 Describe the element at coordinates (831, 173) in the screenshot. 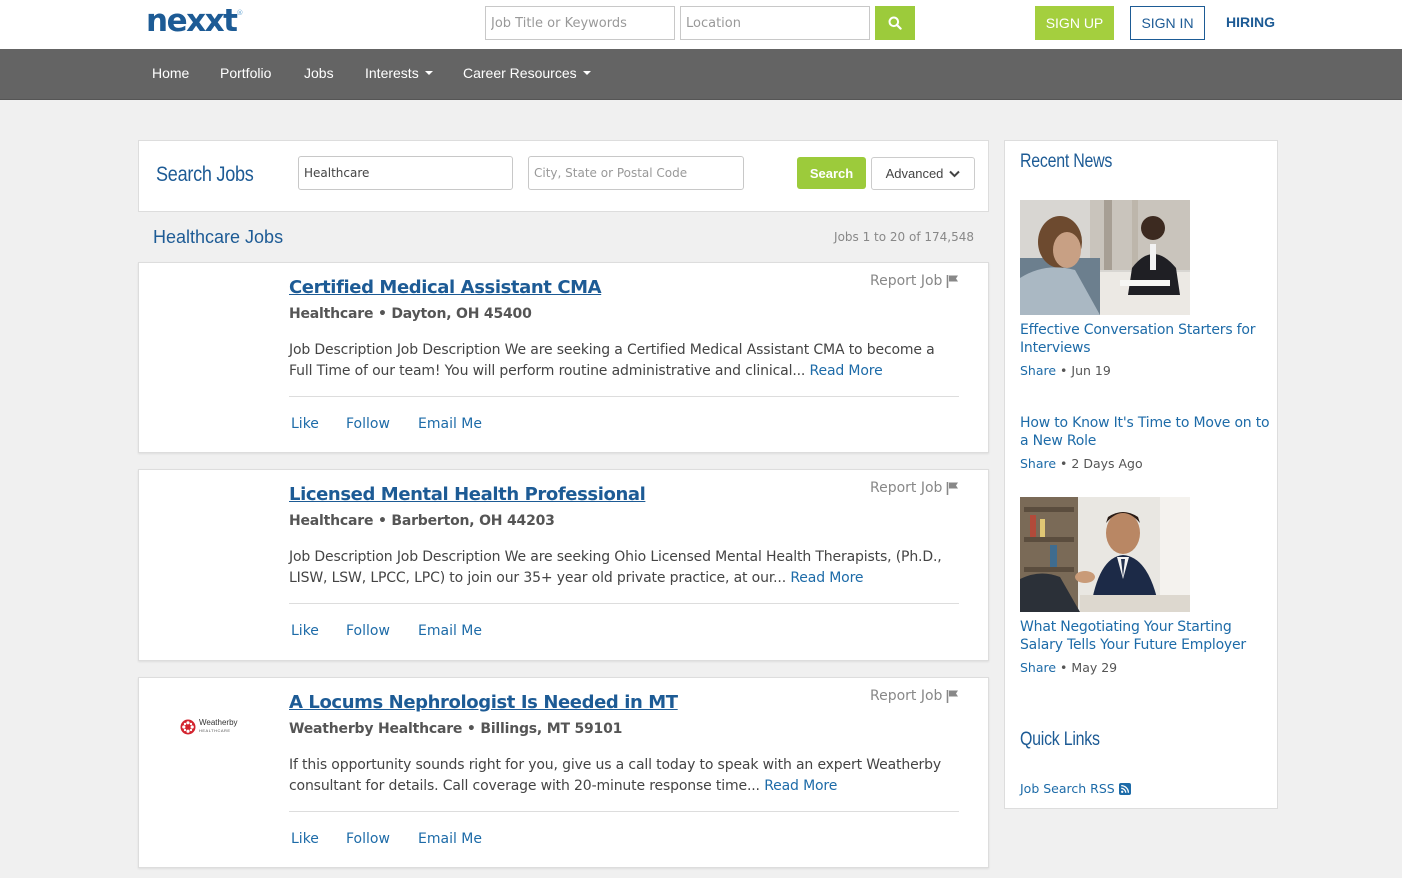

I see `search-button: Search` at that location.